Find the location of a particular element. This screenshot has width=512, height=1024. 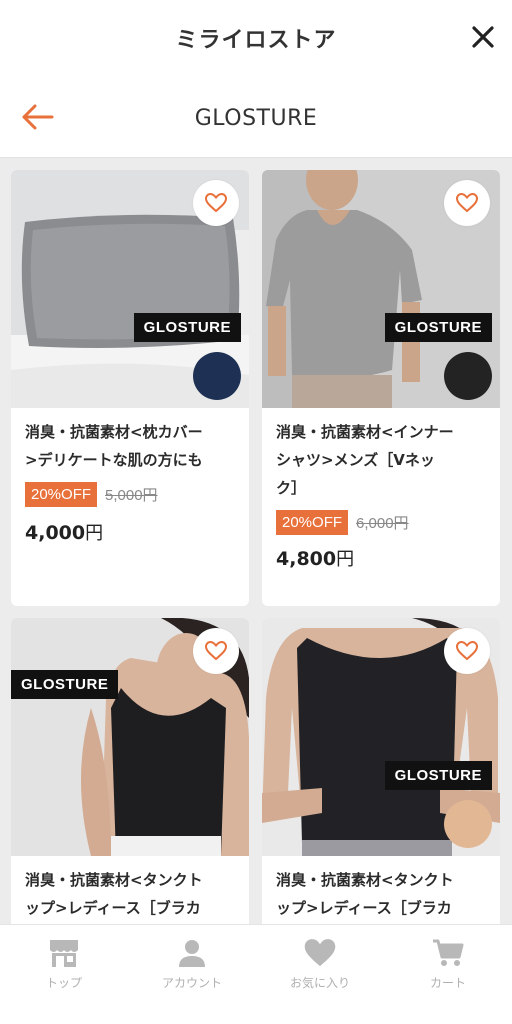

product-name-line: シャツ>メンズ［Vネッ is located at coordinates (355, 460).